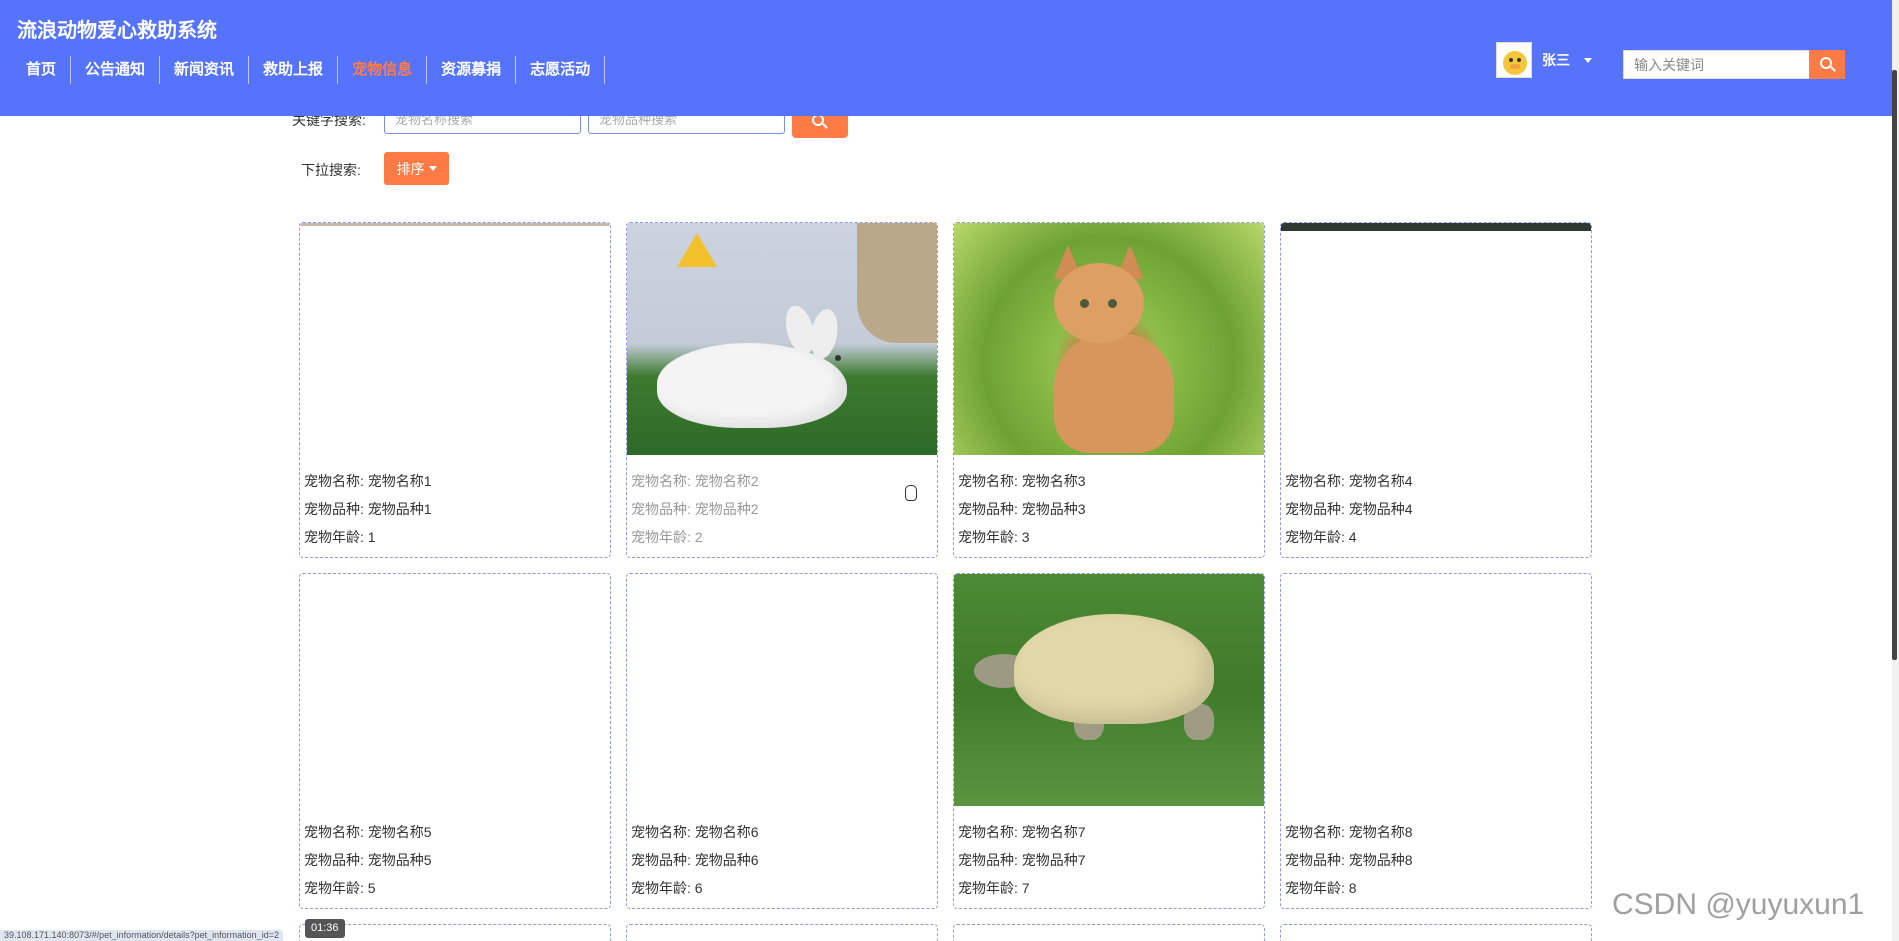 This screenshot has width=1899, height=941. Describe the element at coordinates (472, 70) in the screenshot. I see `nav-item-donations: 资源募捐` at that location.